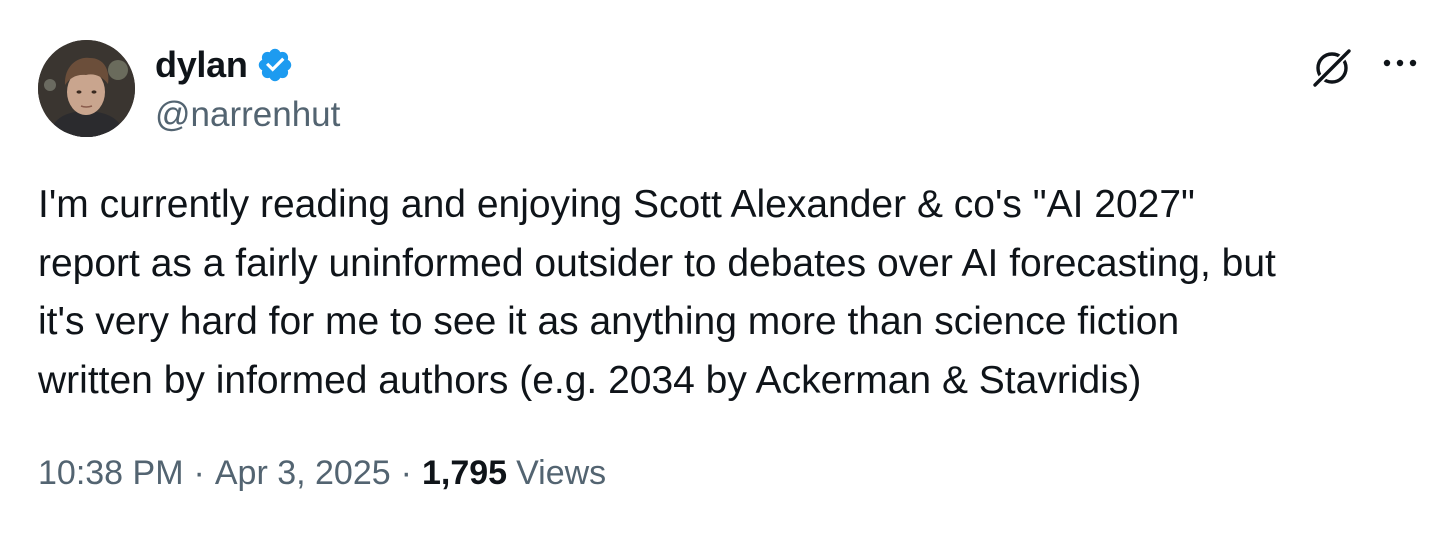 The width and height of the screenshot is (1456, 538). Describe the element at coordinates (201, 65) in the screenshot. I see `display-name: dylan` at that location.